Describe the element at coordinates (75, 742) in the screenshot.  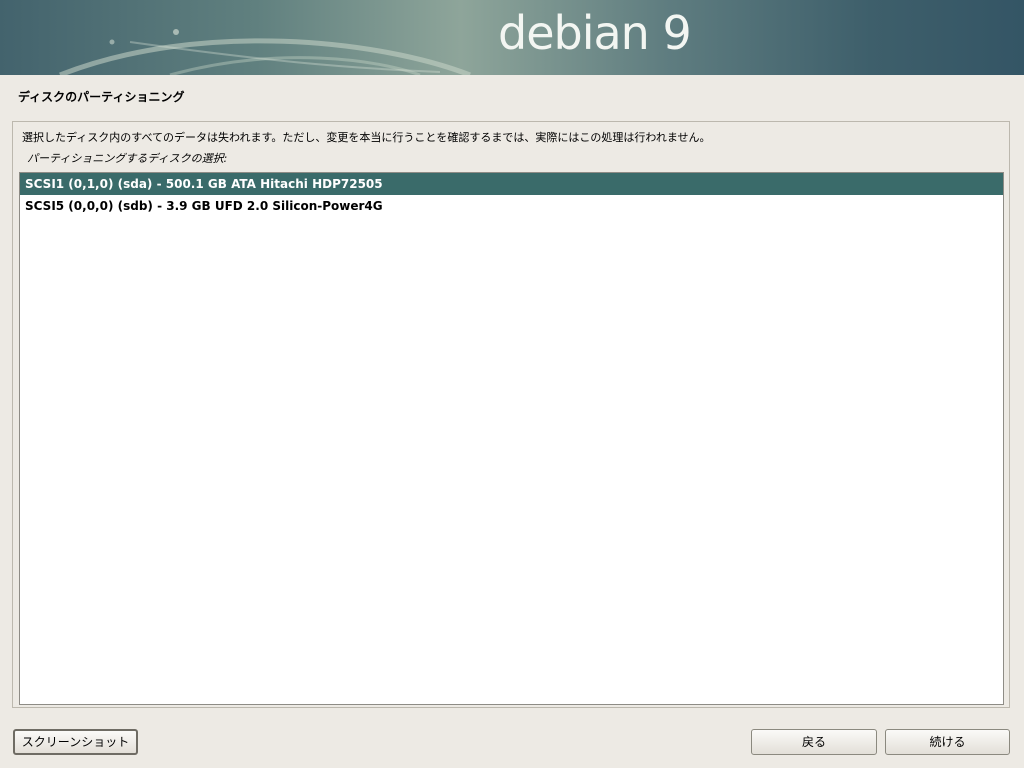
I see `screenshot-button: スクリーンショット` at that location.